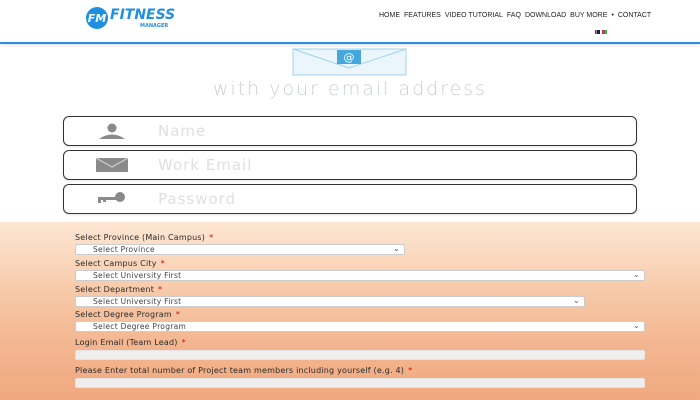 The image size is (700, 400). I want to click on name-field, so click(350, 131).